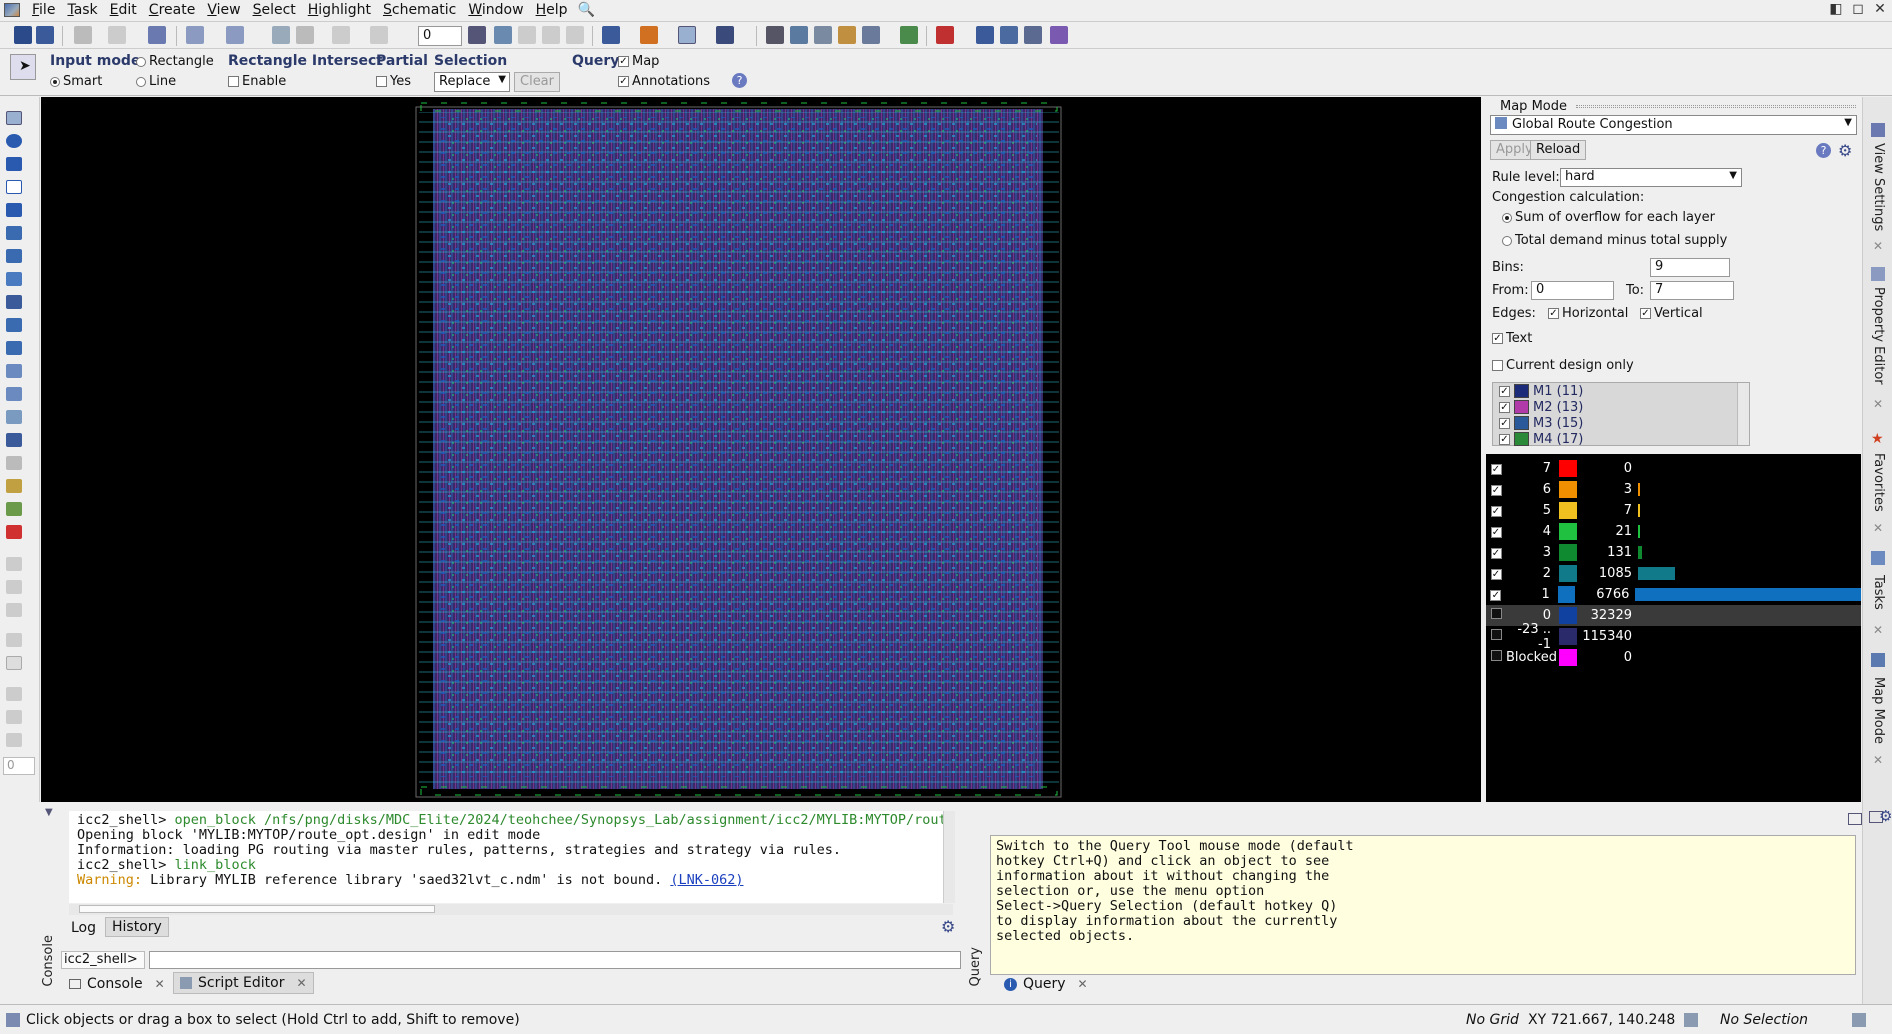 This screenshot has height=1034, width=1892. What do you see at coordinates (14, 663) in the screenshot?
I see `box-icon` at bounding box center [14, 663].